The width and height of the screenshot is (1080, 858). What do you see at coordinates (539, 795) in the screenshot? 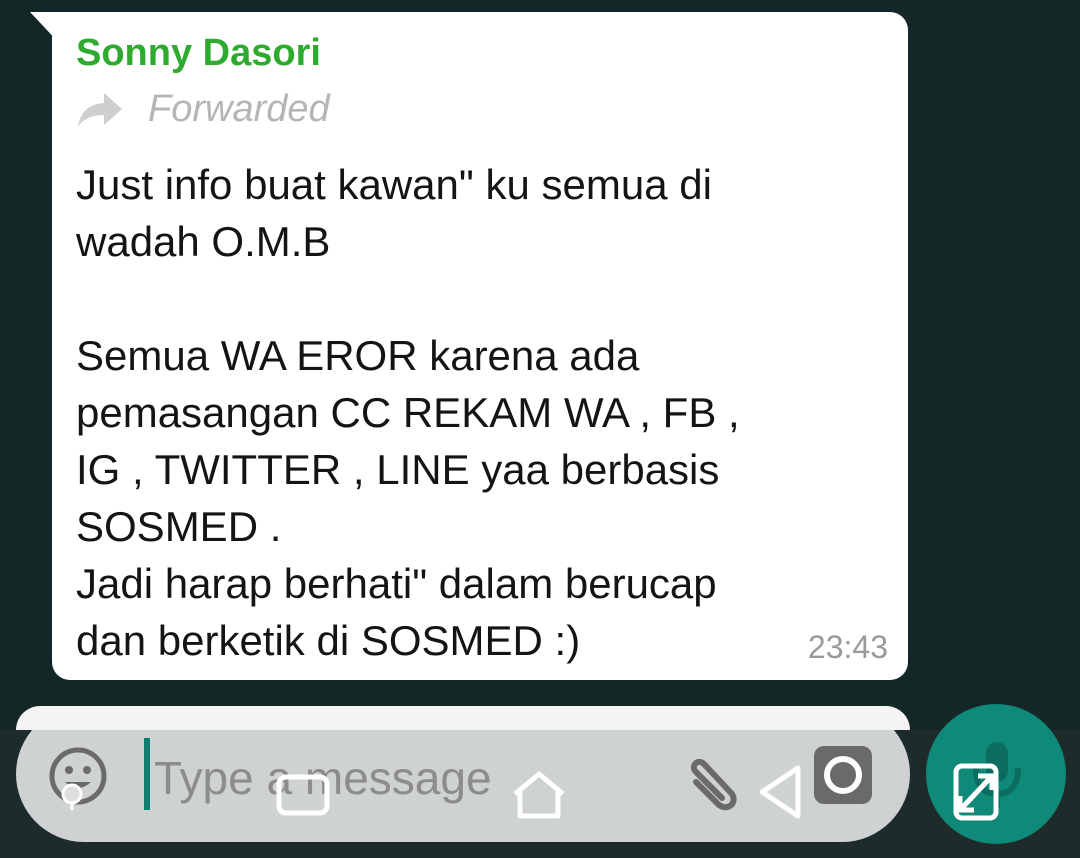
I see `home-icon` at bounding box center [539, 795].